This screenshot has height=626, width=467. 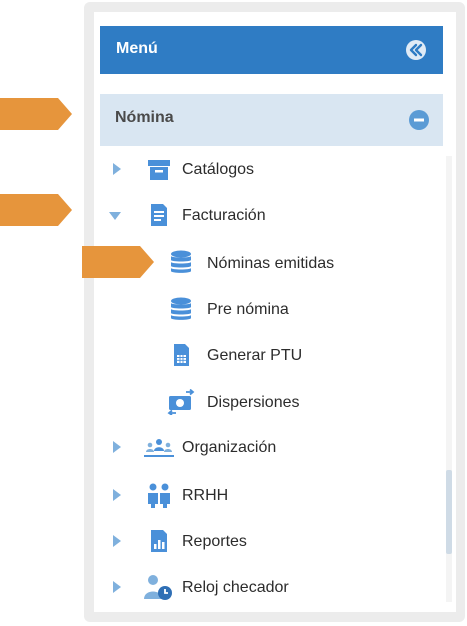 What do you see at coordinates (229, 447) in the screenshot?
I see `menu-item-label: Organización` at bounding box center [229, 447].